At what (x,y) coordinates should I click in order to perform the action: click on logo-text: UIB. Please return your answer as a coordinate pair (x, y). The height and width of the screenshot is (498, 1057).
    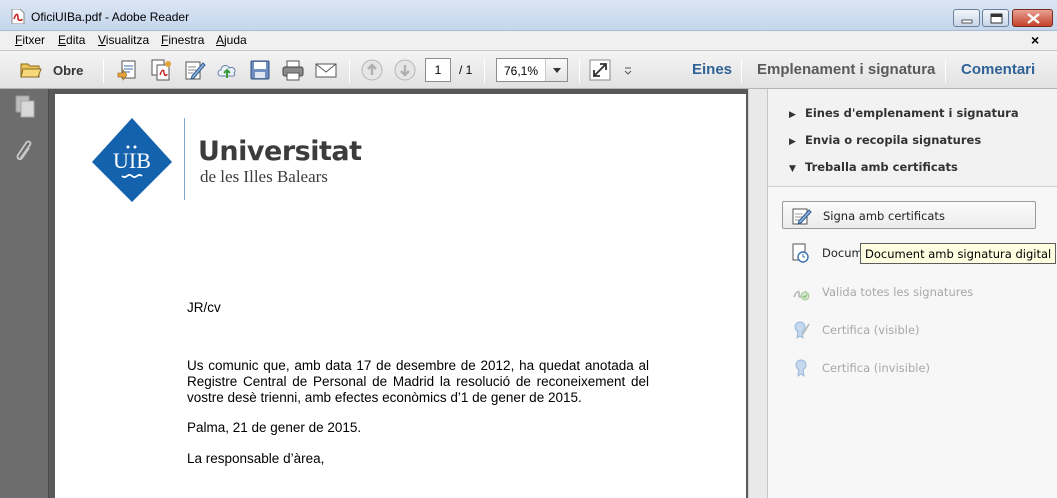
    Looking at the image, I should click on (132, 160).